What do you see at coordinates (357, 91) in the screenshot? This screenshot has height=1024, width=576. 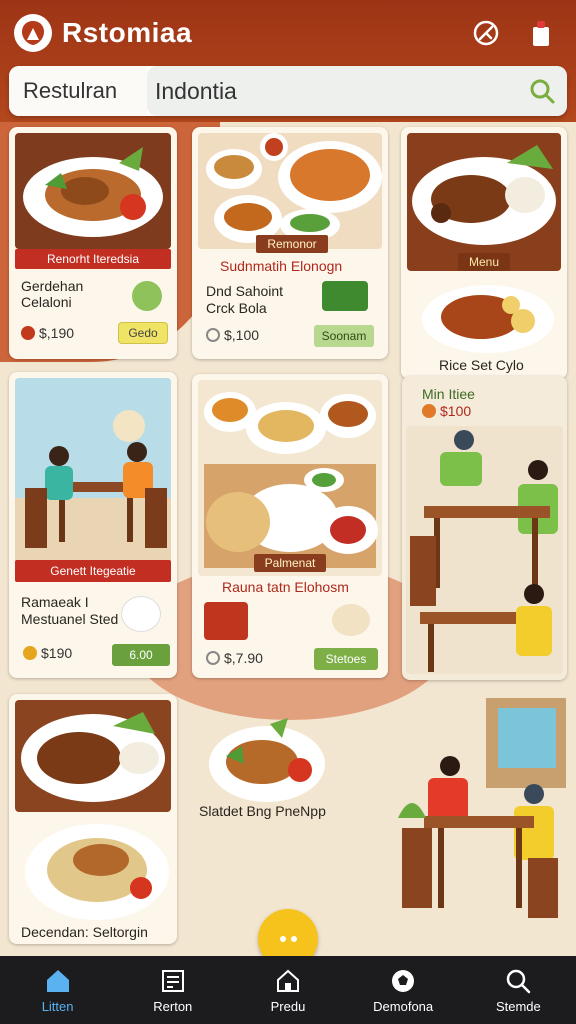 I see `search-input` at bounding box center [357, 91].